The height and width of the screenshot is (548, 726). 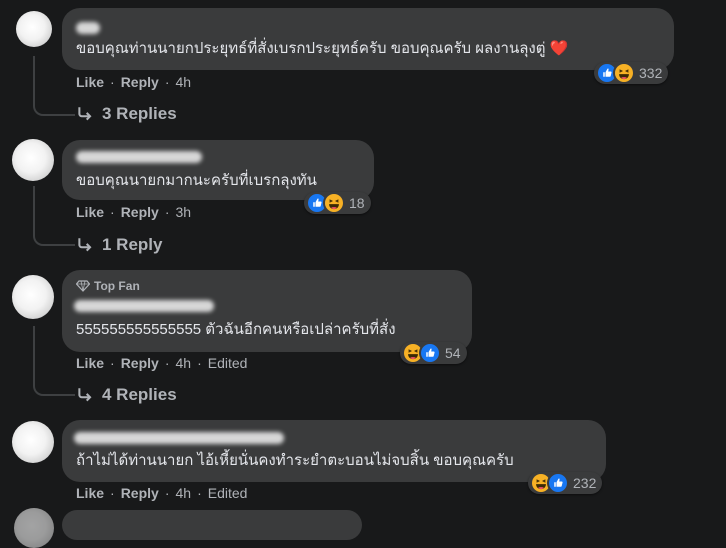 What do you see at coordinates (357, 203) in the screenshot?
I see `reaction-count: 18` at bounding box center [357, 203].